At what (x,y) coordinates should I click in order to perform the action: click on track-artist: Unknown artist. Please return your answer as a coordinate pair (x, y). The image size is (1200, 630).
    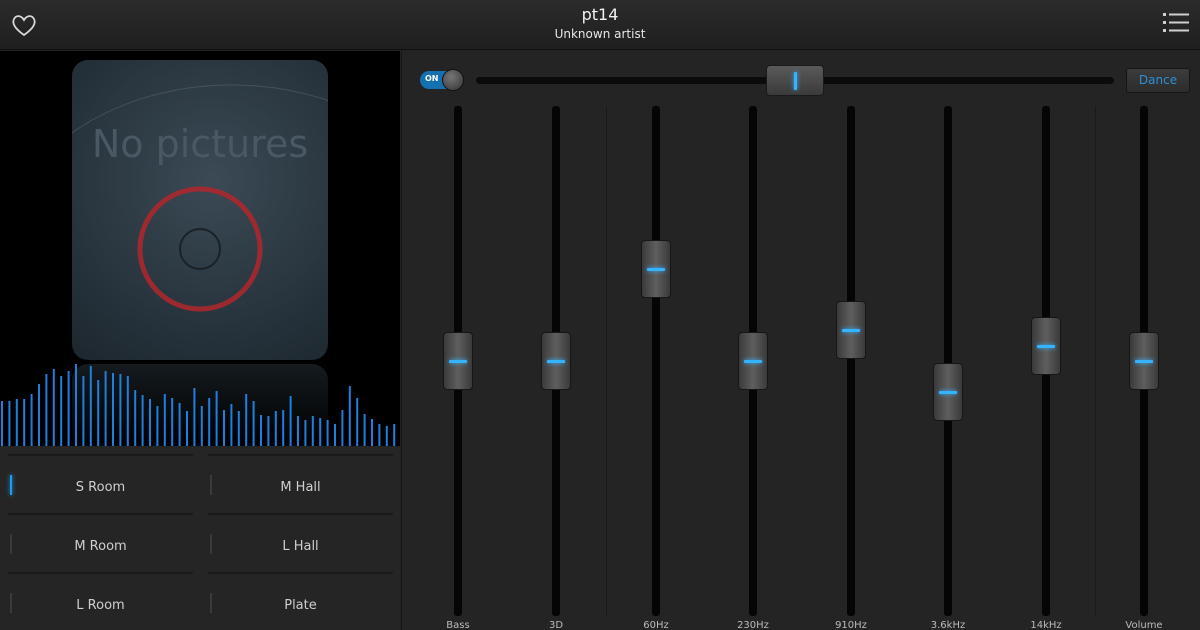
    Looking at the image, I should click on (600, 34).